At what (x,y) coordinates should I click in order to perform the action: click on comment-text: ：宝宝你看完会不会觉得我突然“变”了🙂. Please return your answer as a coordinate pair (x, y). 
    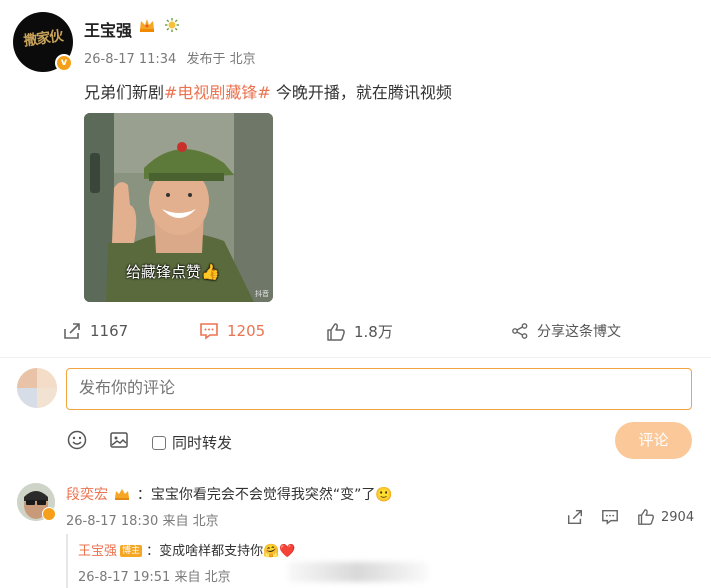
    Looking at the image, I should click on (264, 495).